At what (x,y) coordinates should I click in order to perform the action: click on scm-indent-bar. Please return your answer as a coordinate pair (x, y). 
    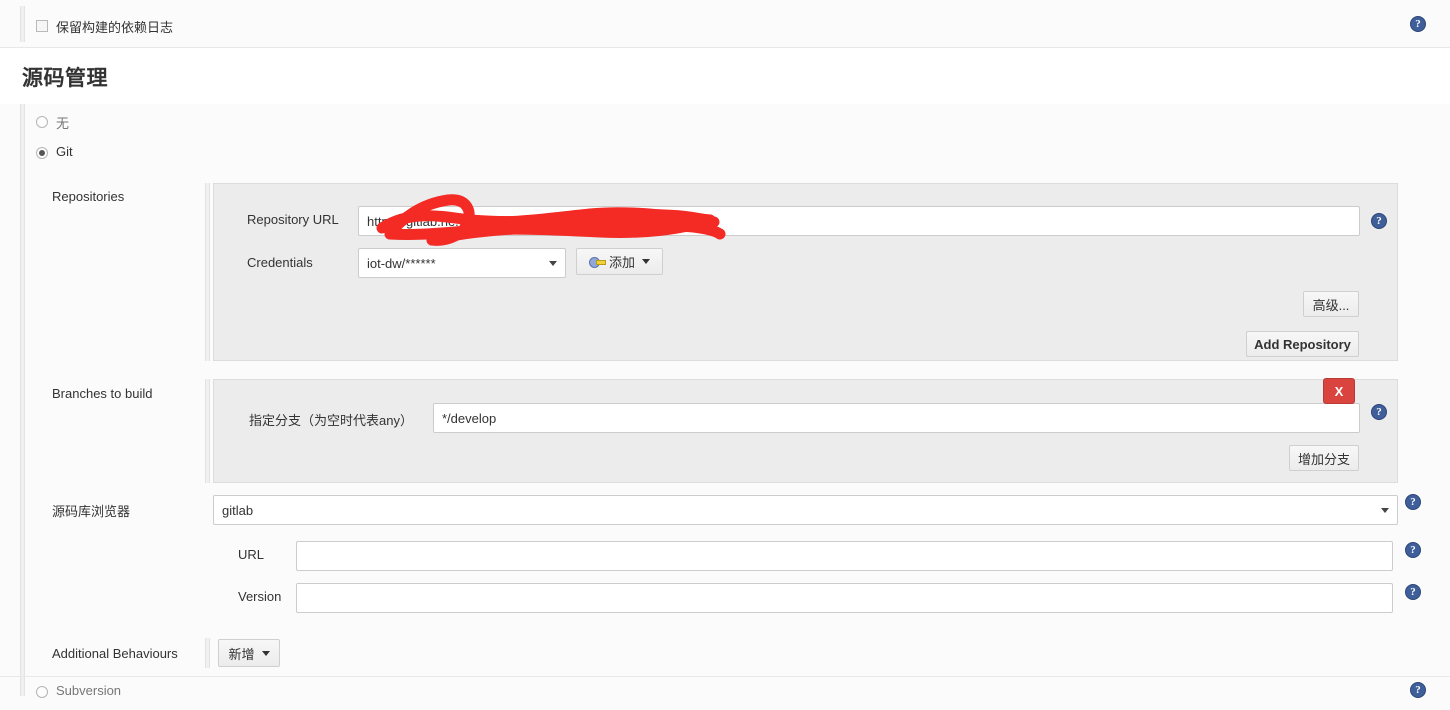
    Looking at the image, I should click on (22, 400).